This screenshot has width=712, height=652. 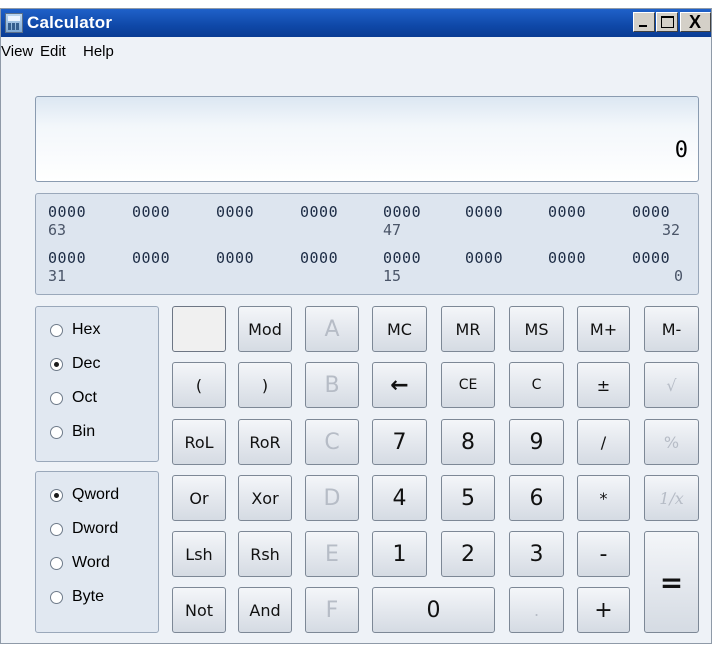 What do you see at coordinates (392, 230) in the screenshot?
I see `bit-index-label: 47` at bounding box center [392, 230].